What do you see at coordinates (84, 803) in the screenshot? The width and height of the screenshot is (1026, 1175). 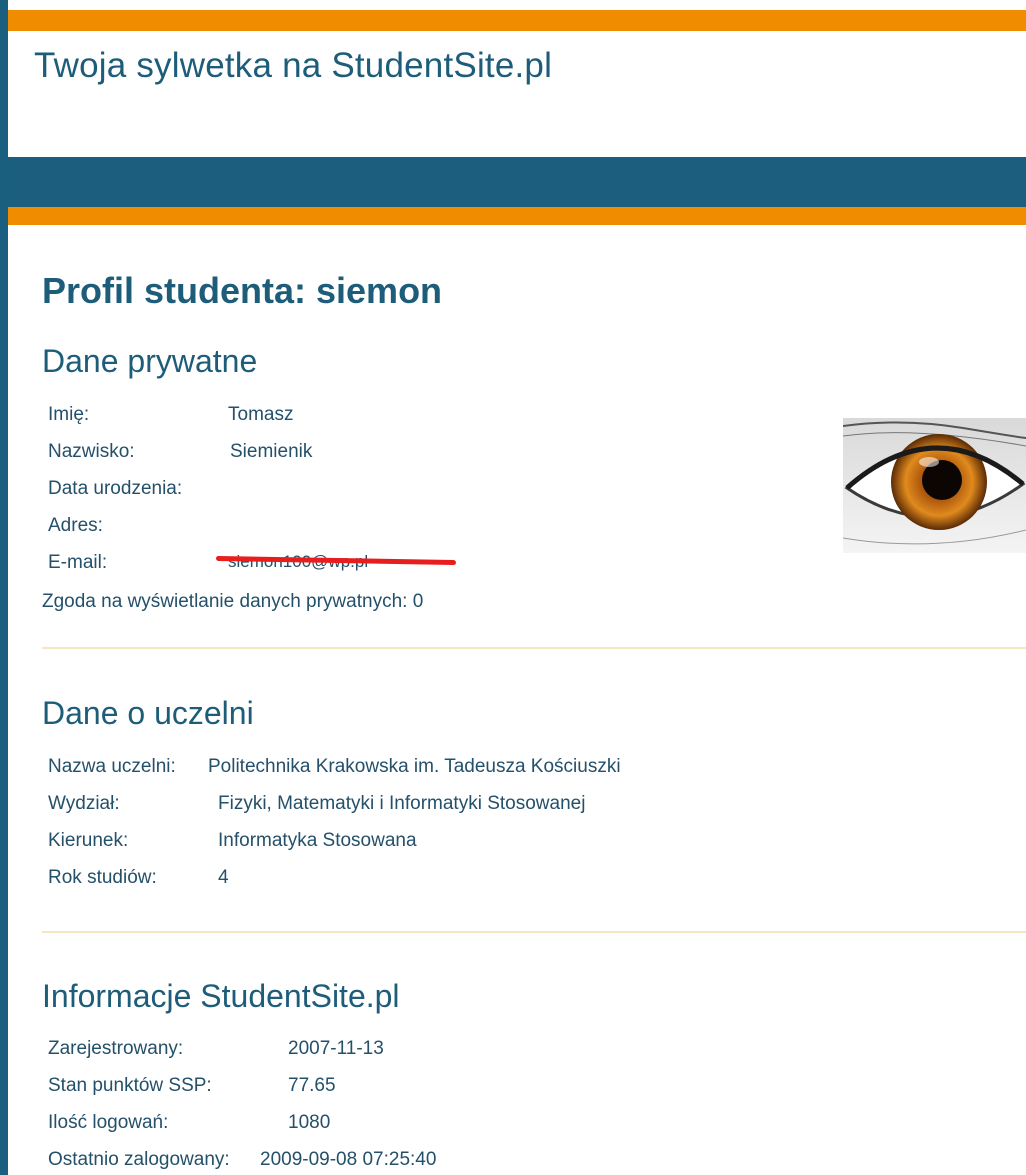 I see `field-label: Wydział:` at bounding box center [84, 803].